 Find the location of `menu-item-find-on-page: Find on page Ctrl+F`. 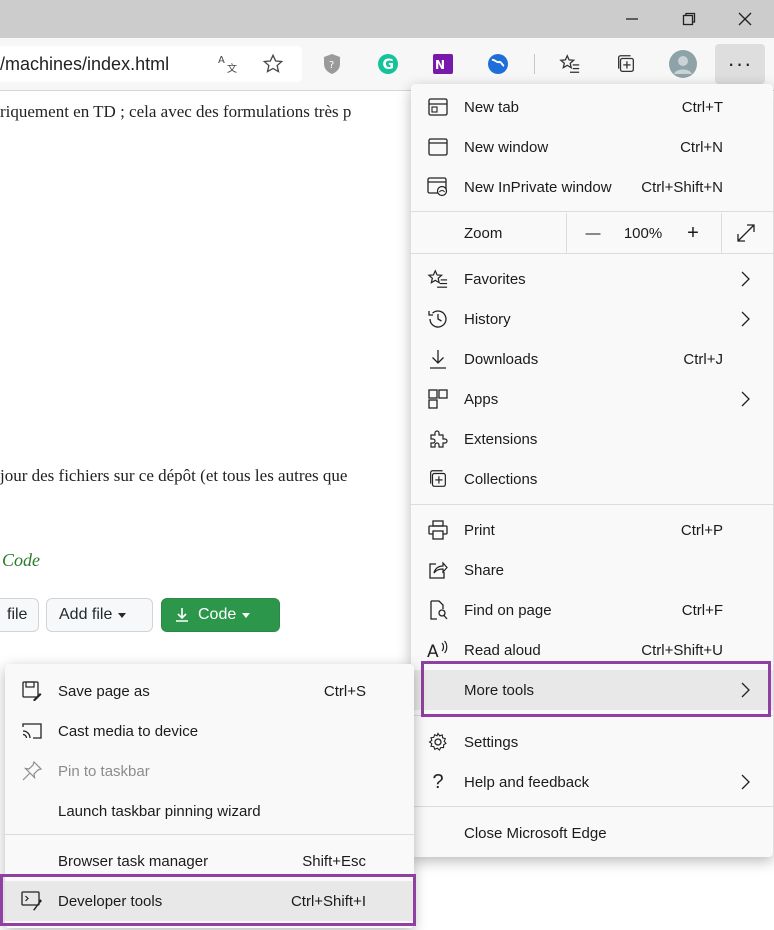

menu-item-find-on-page: Find on page Ctrl+F is located at coordinates (592, 610).